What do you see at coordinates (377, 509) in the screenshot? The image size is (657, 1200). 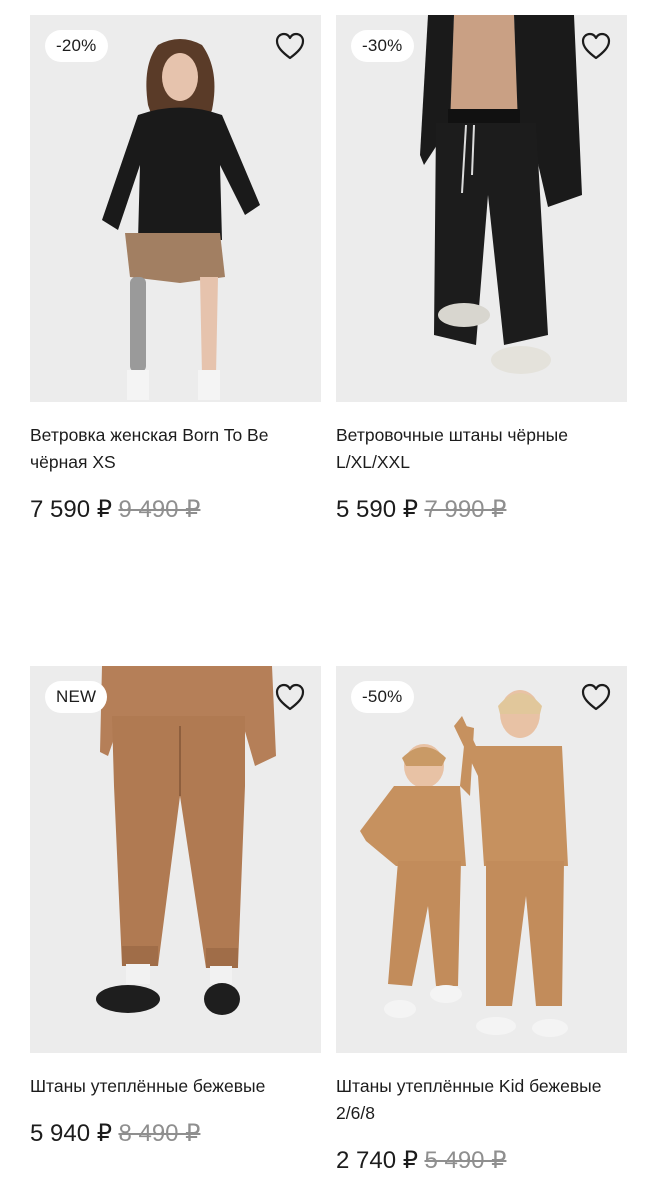 I see `current-price: 5 590 ₽` at bounding box center [377, 509].